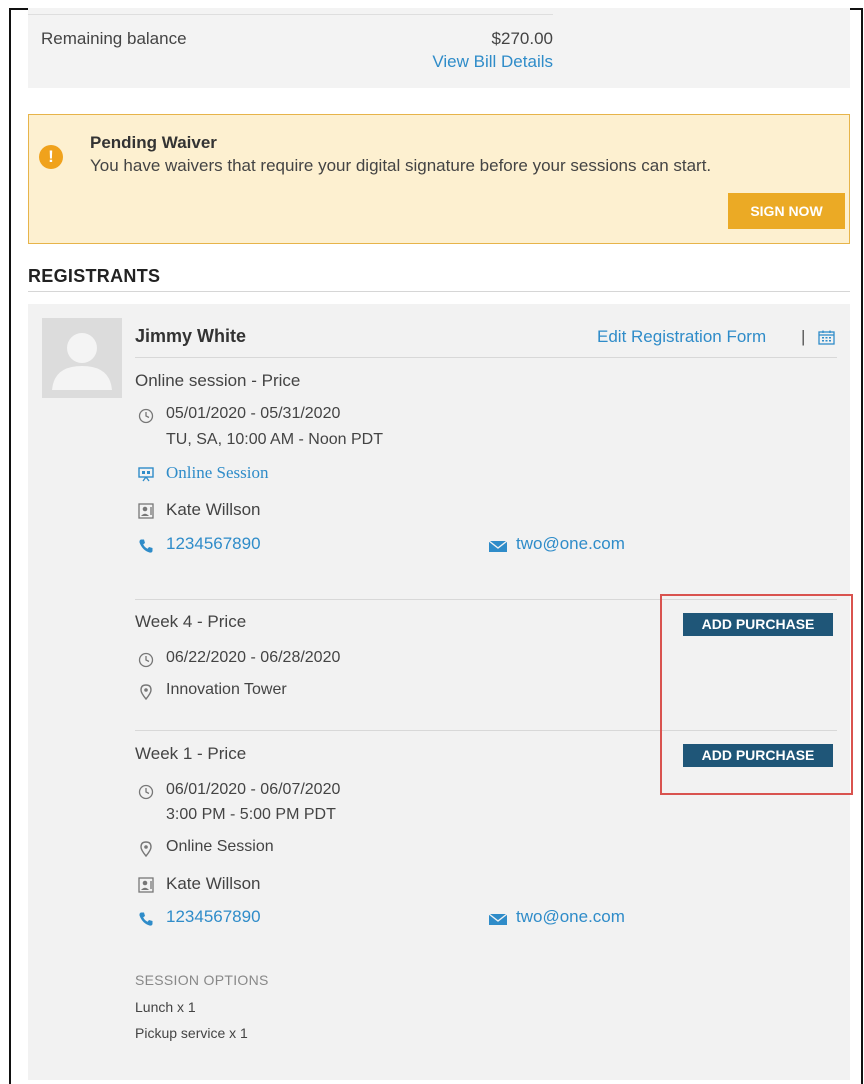 The width and height of the screenshot is (864, 1084). I want to click on avatar, so click(82, 358).